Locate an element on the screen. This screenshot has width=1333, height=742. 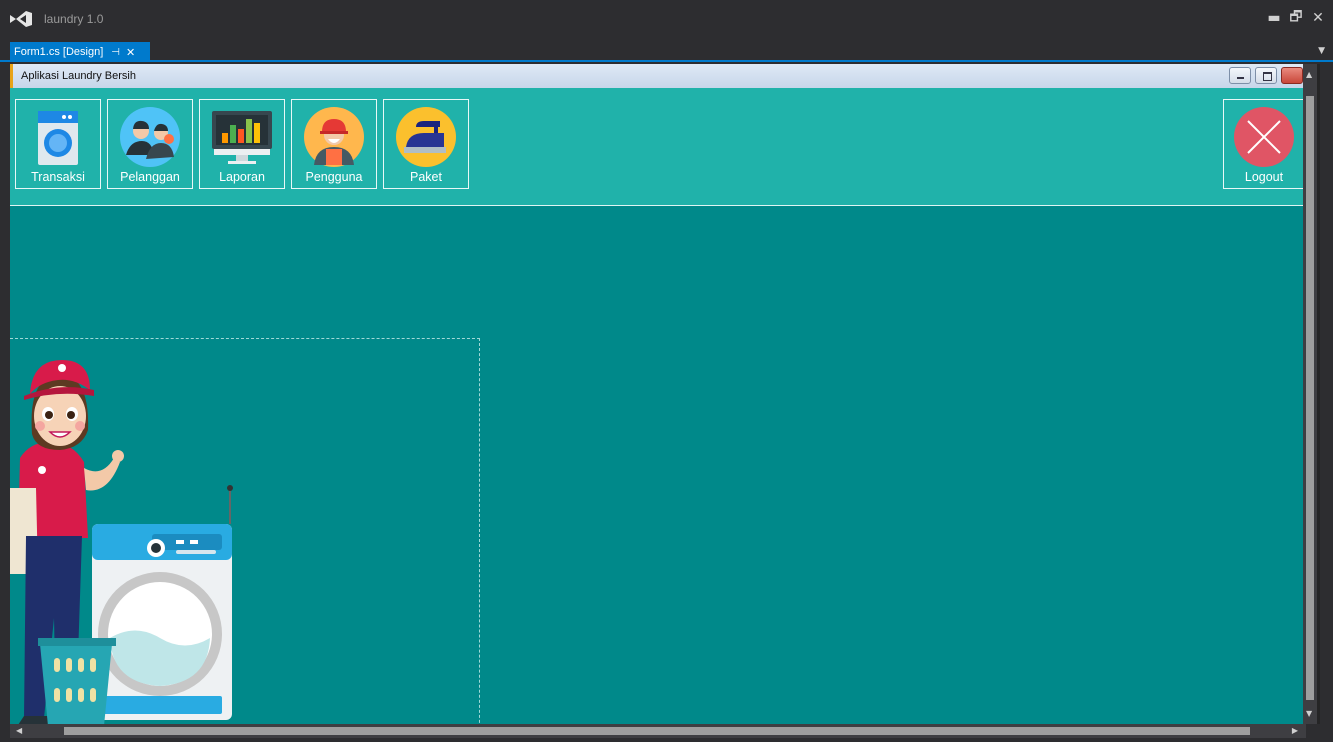
form-caption-title: Aplikasi Laundry Bersih is located at coordinates (78, 76).